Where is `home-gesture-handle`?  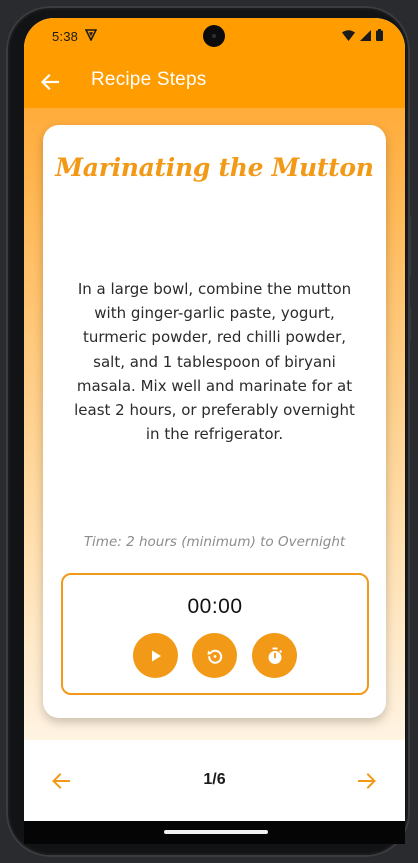 home-gesture-handle is located at coordinates (216, 832).